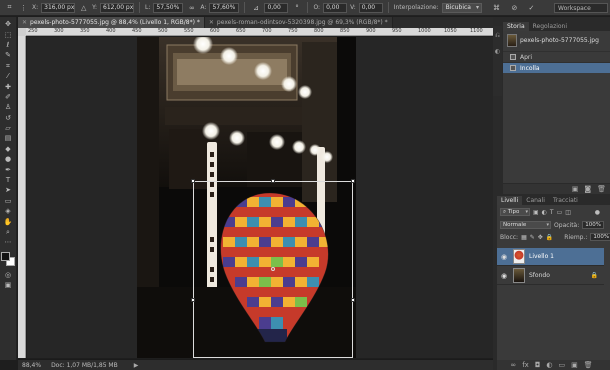 This screenshot has width=610, height=370. I want to click on relative-position-icon: △, so click(83, 7).